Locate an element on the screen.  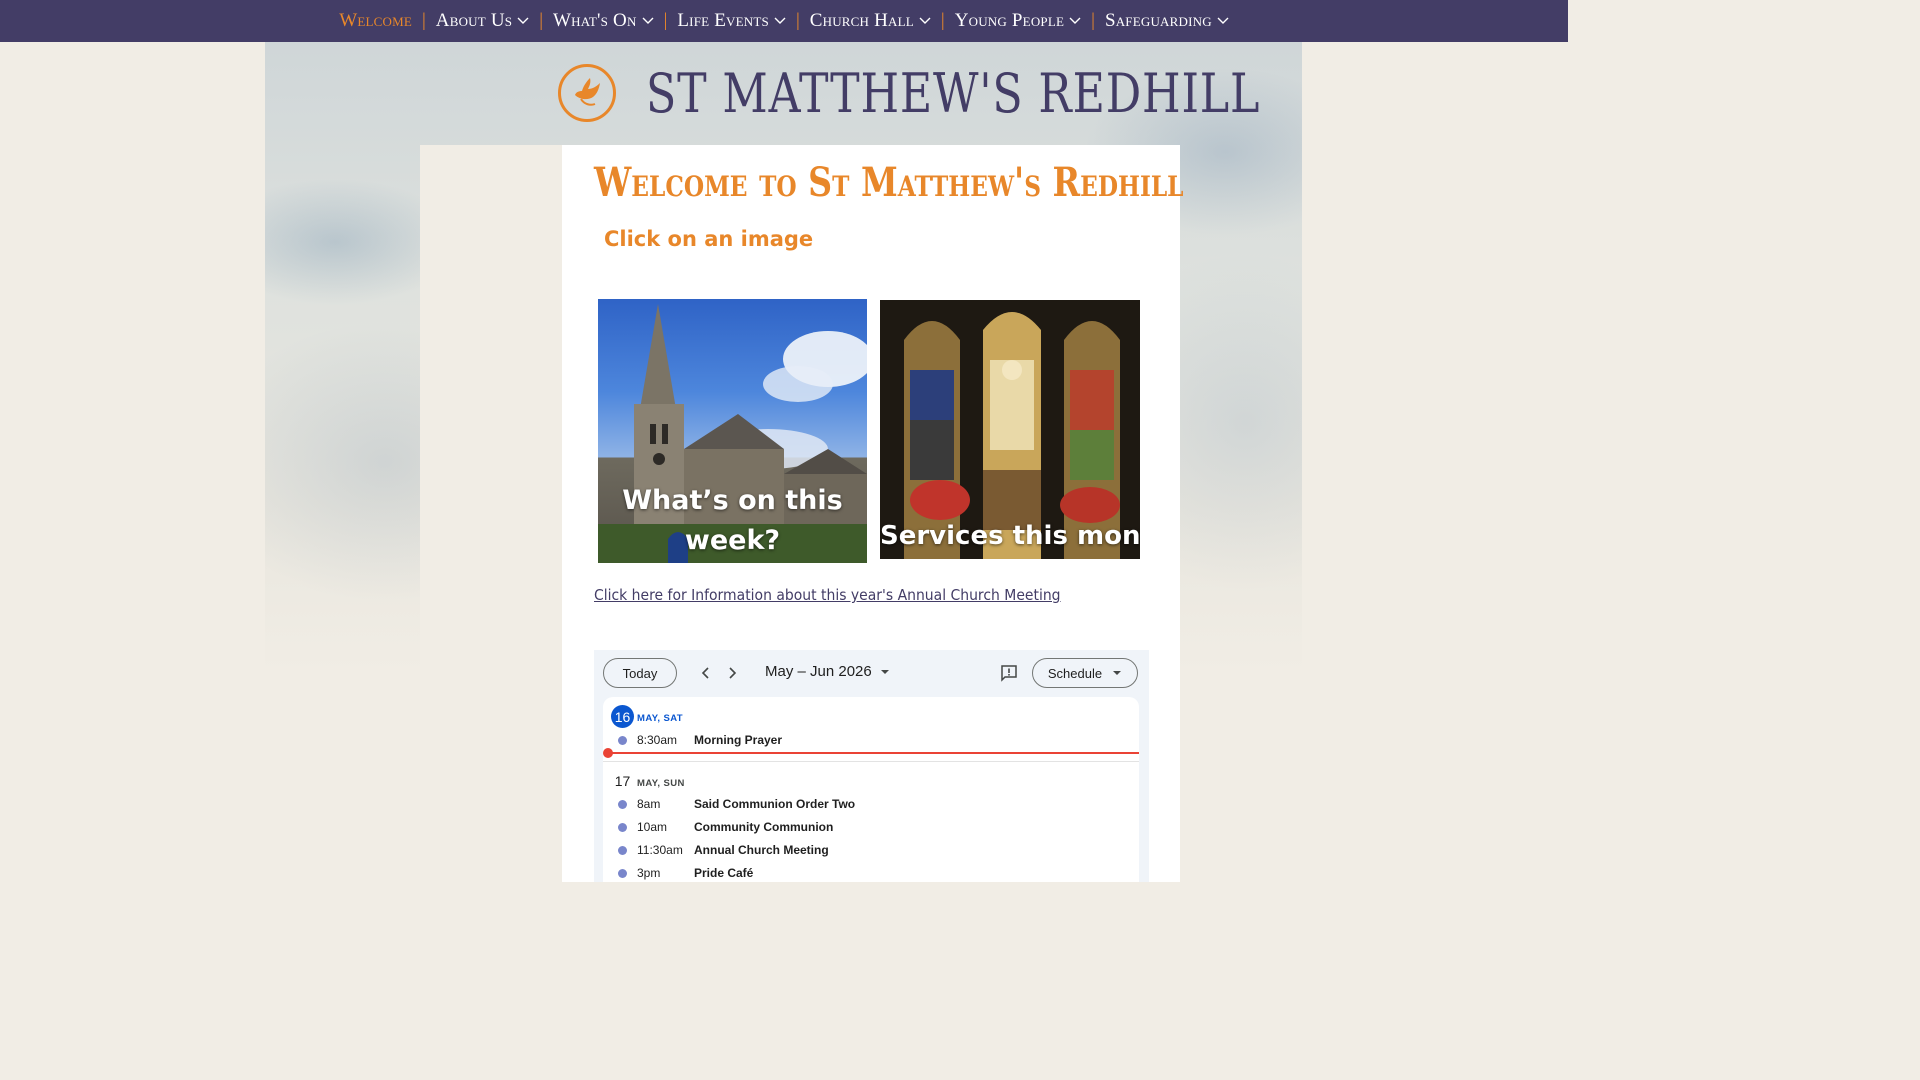
nav-item-label: Life Events is located at coordinates (723, 20).